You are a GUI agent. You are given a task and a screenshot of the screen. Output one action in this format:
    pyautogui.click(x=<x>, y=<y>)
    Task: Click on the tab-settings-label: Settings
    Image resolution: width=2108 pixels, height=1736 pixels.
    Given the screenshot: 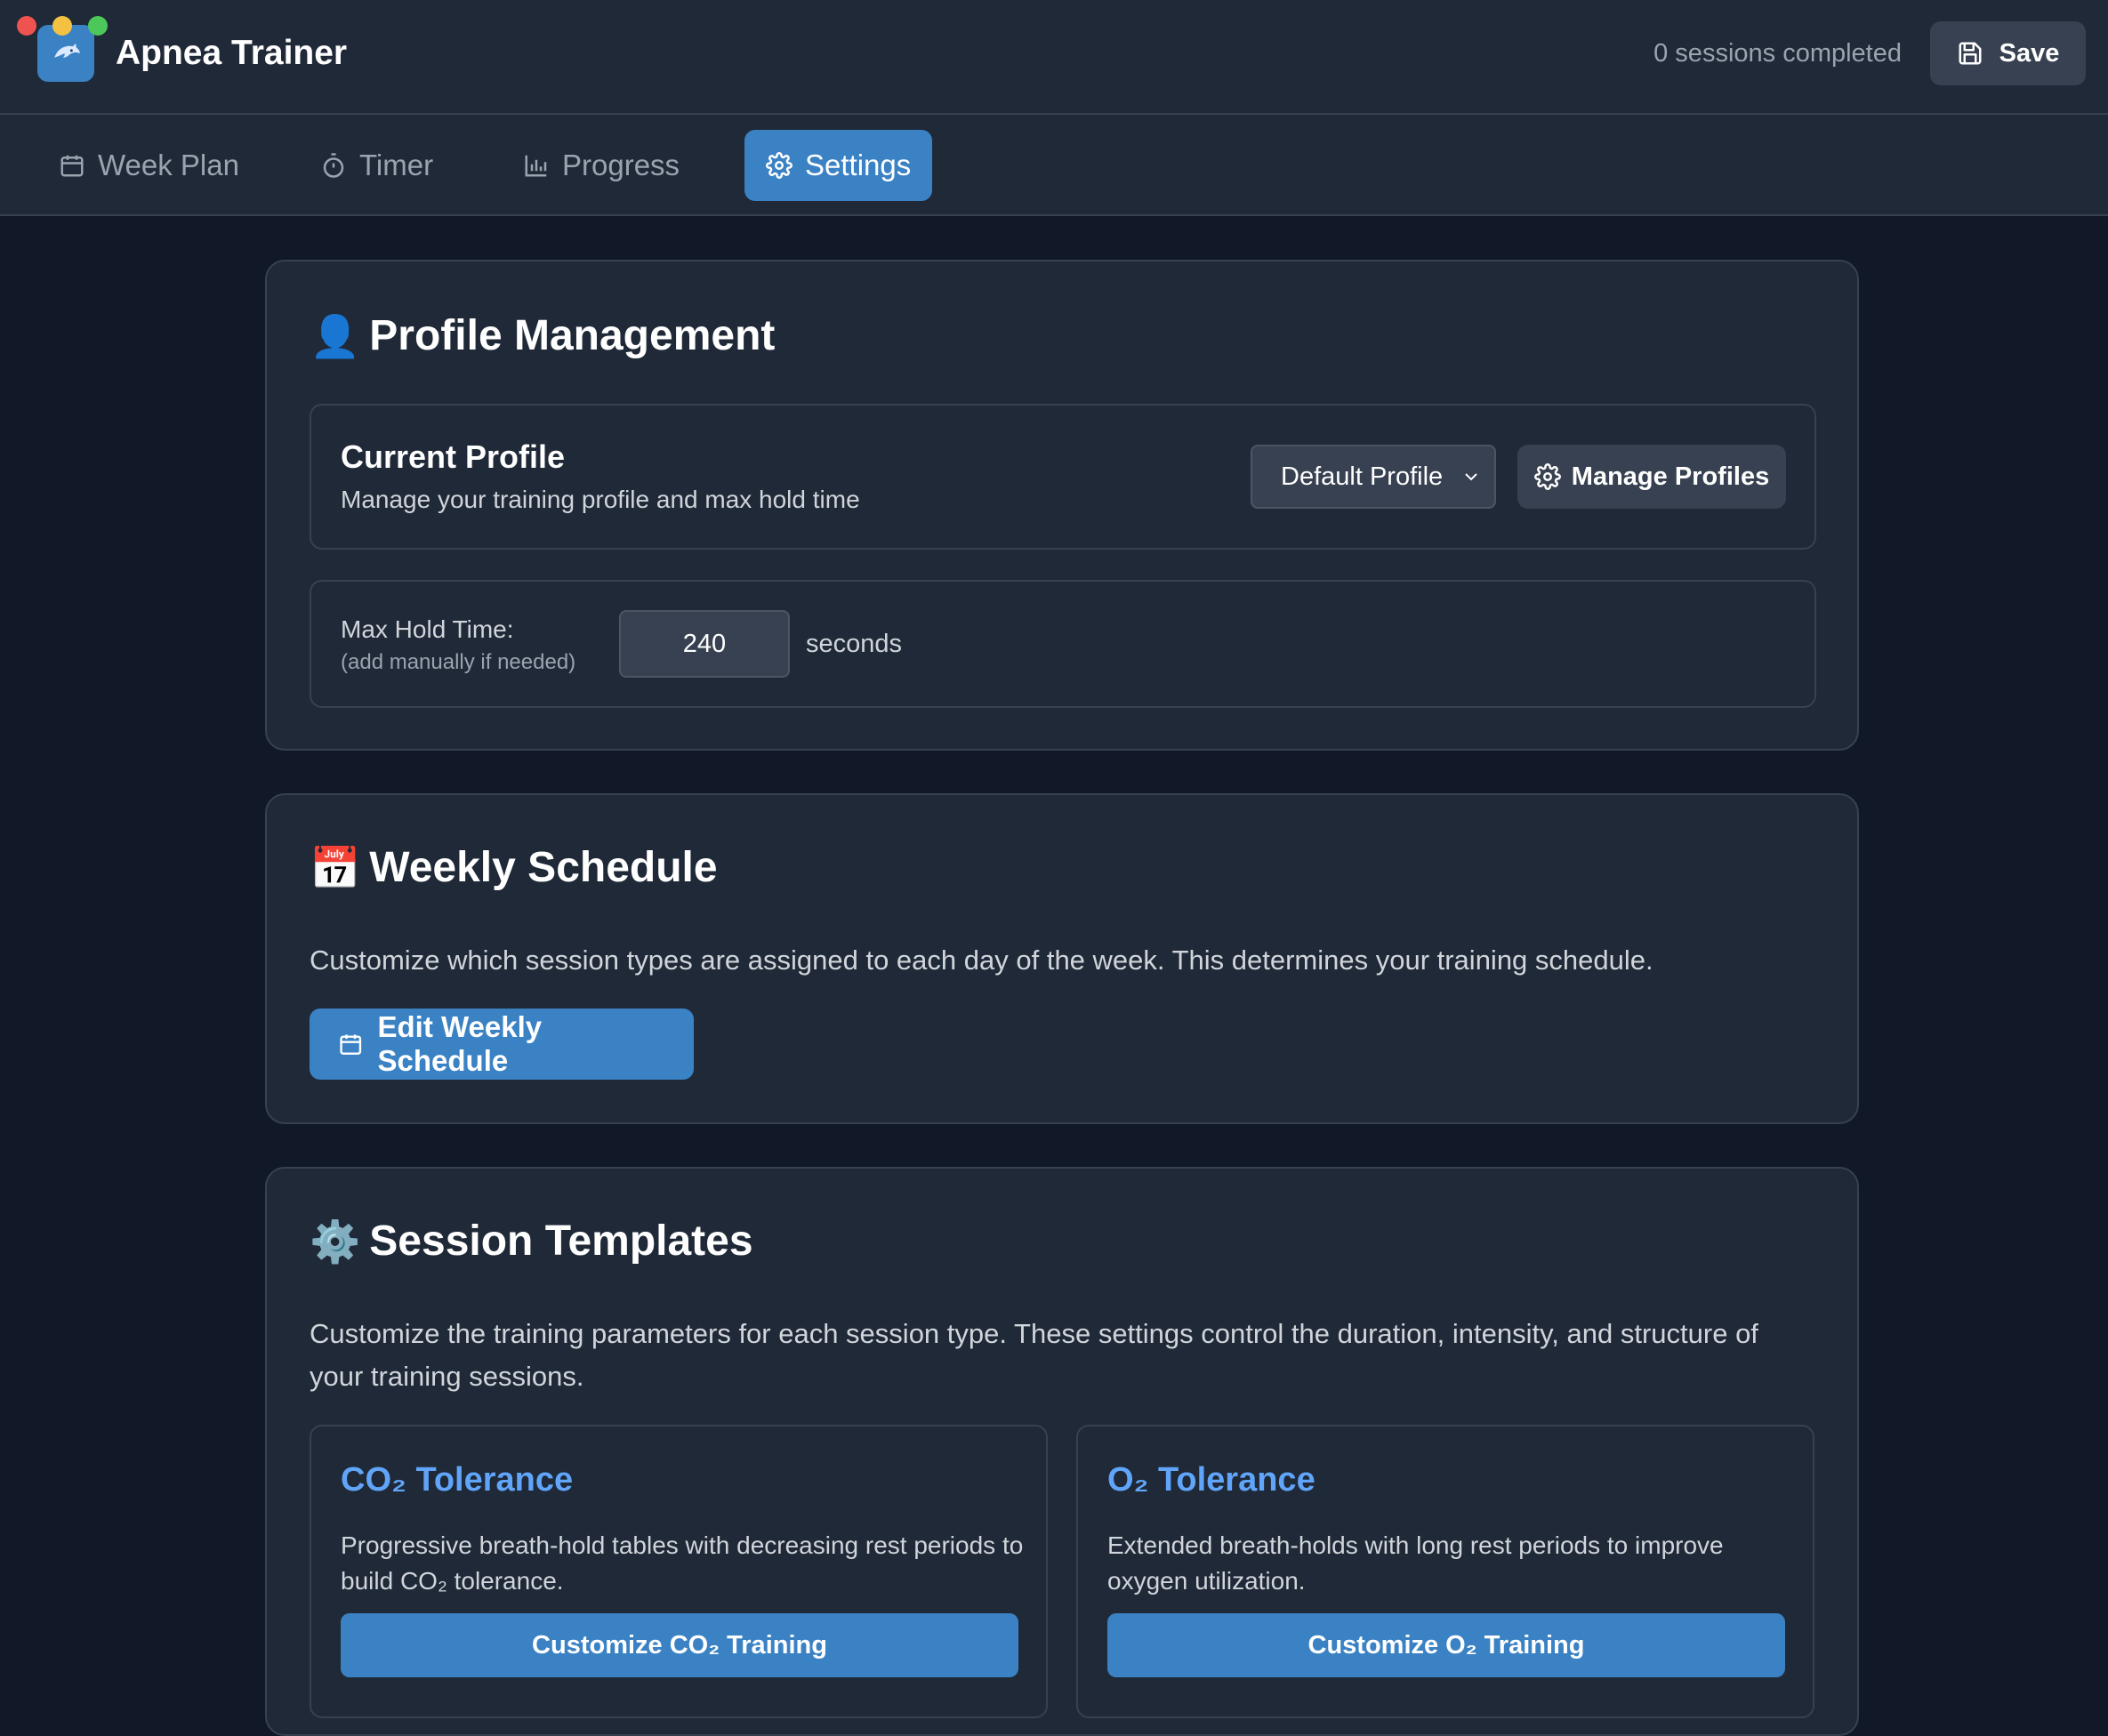 What is the action you would take?
    pyautogui.click(x=858, y=165)
    